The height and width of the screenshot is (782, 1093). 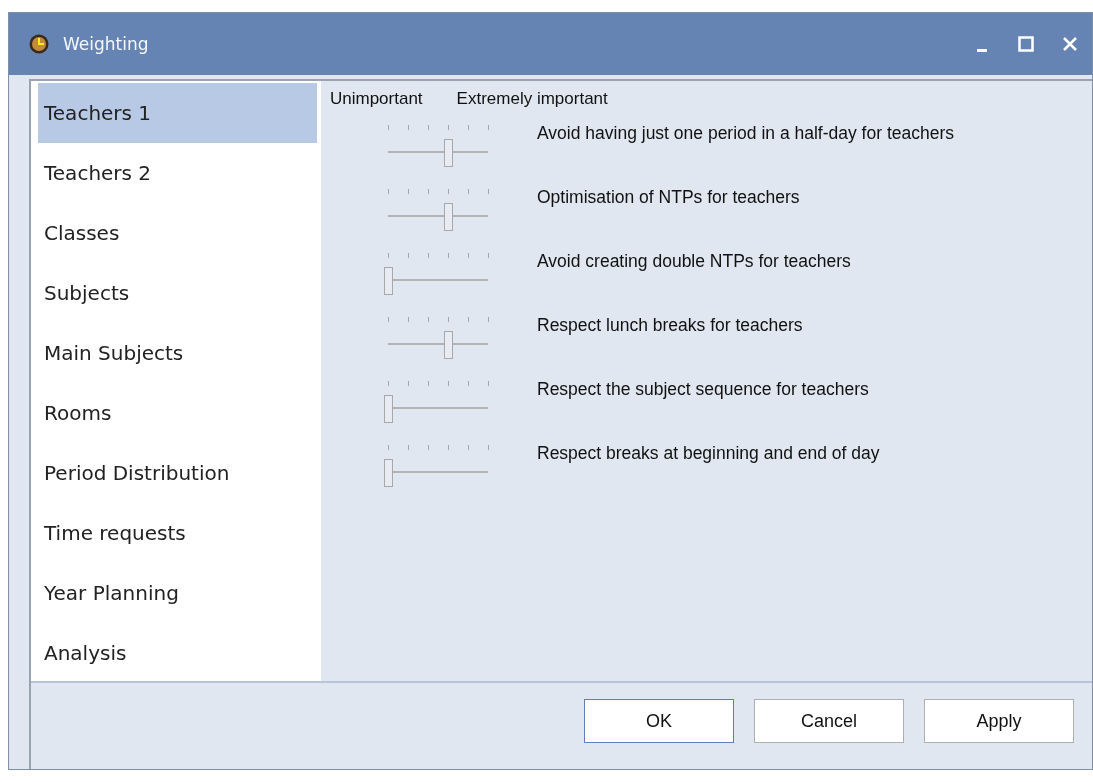 What do you see at coordinates (670, 325) in the screenshot?
I see `weight-label: Respect lunch breaks for teachers` at bounding box center [670, 325].